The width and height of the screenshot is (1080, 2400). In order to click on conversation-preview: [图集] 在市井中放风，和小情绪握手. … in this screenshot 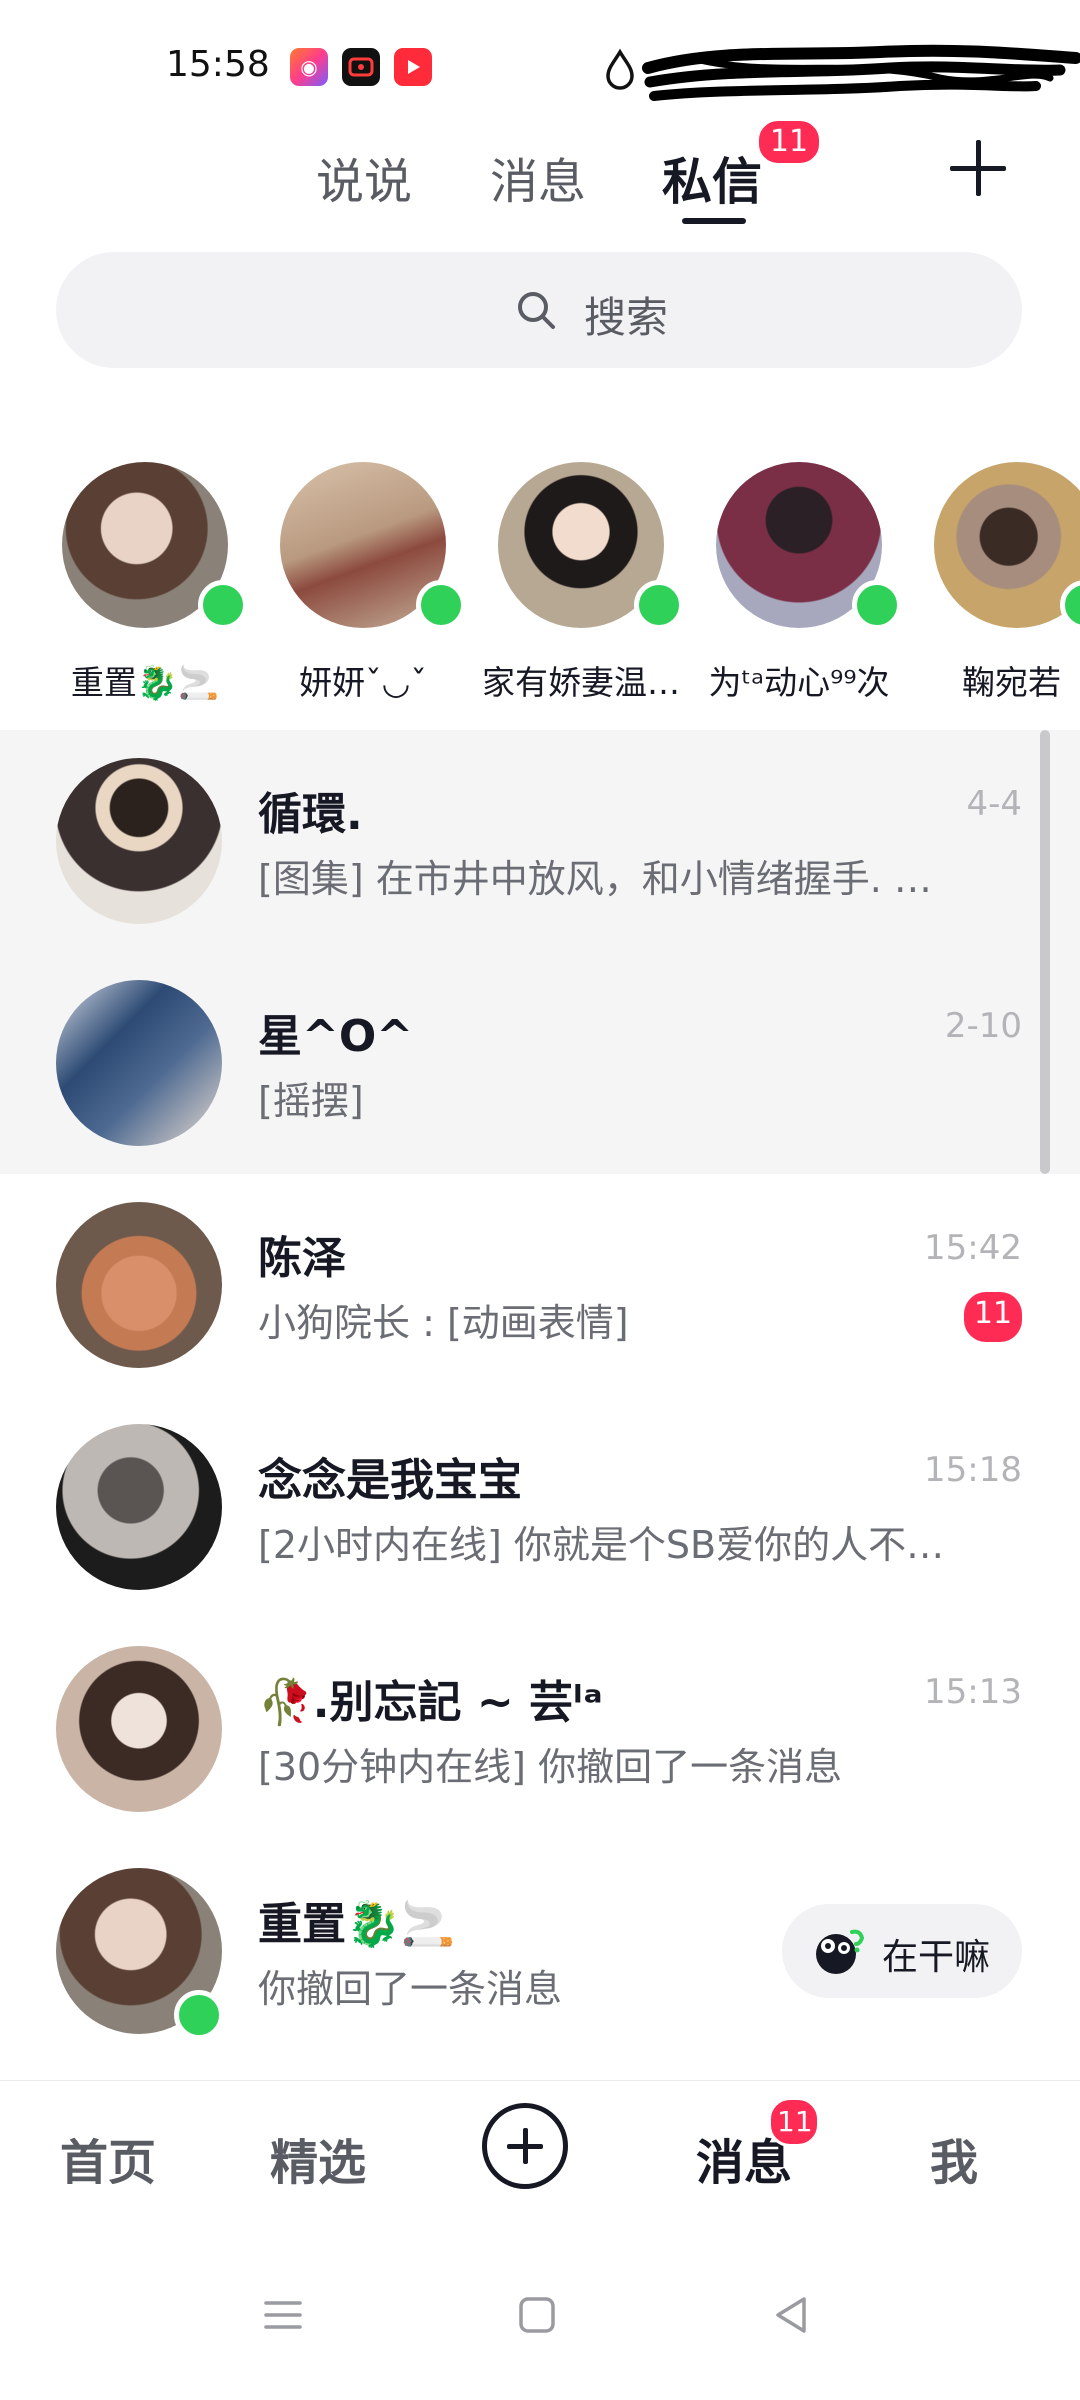, I will do `click(595, 879)`.